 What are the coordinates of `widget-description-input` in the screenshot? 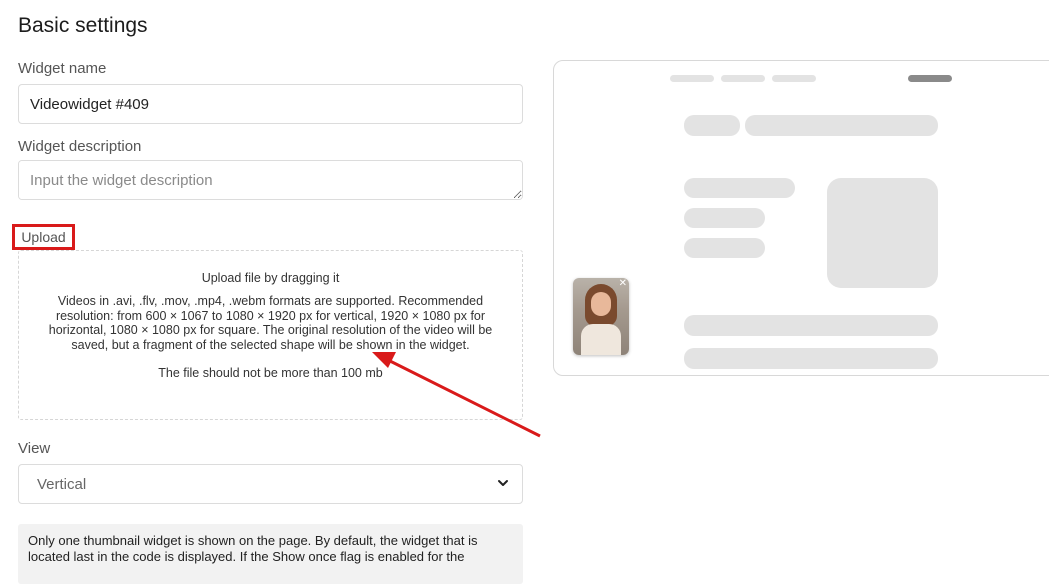 It's located at (270, 180).